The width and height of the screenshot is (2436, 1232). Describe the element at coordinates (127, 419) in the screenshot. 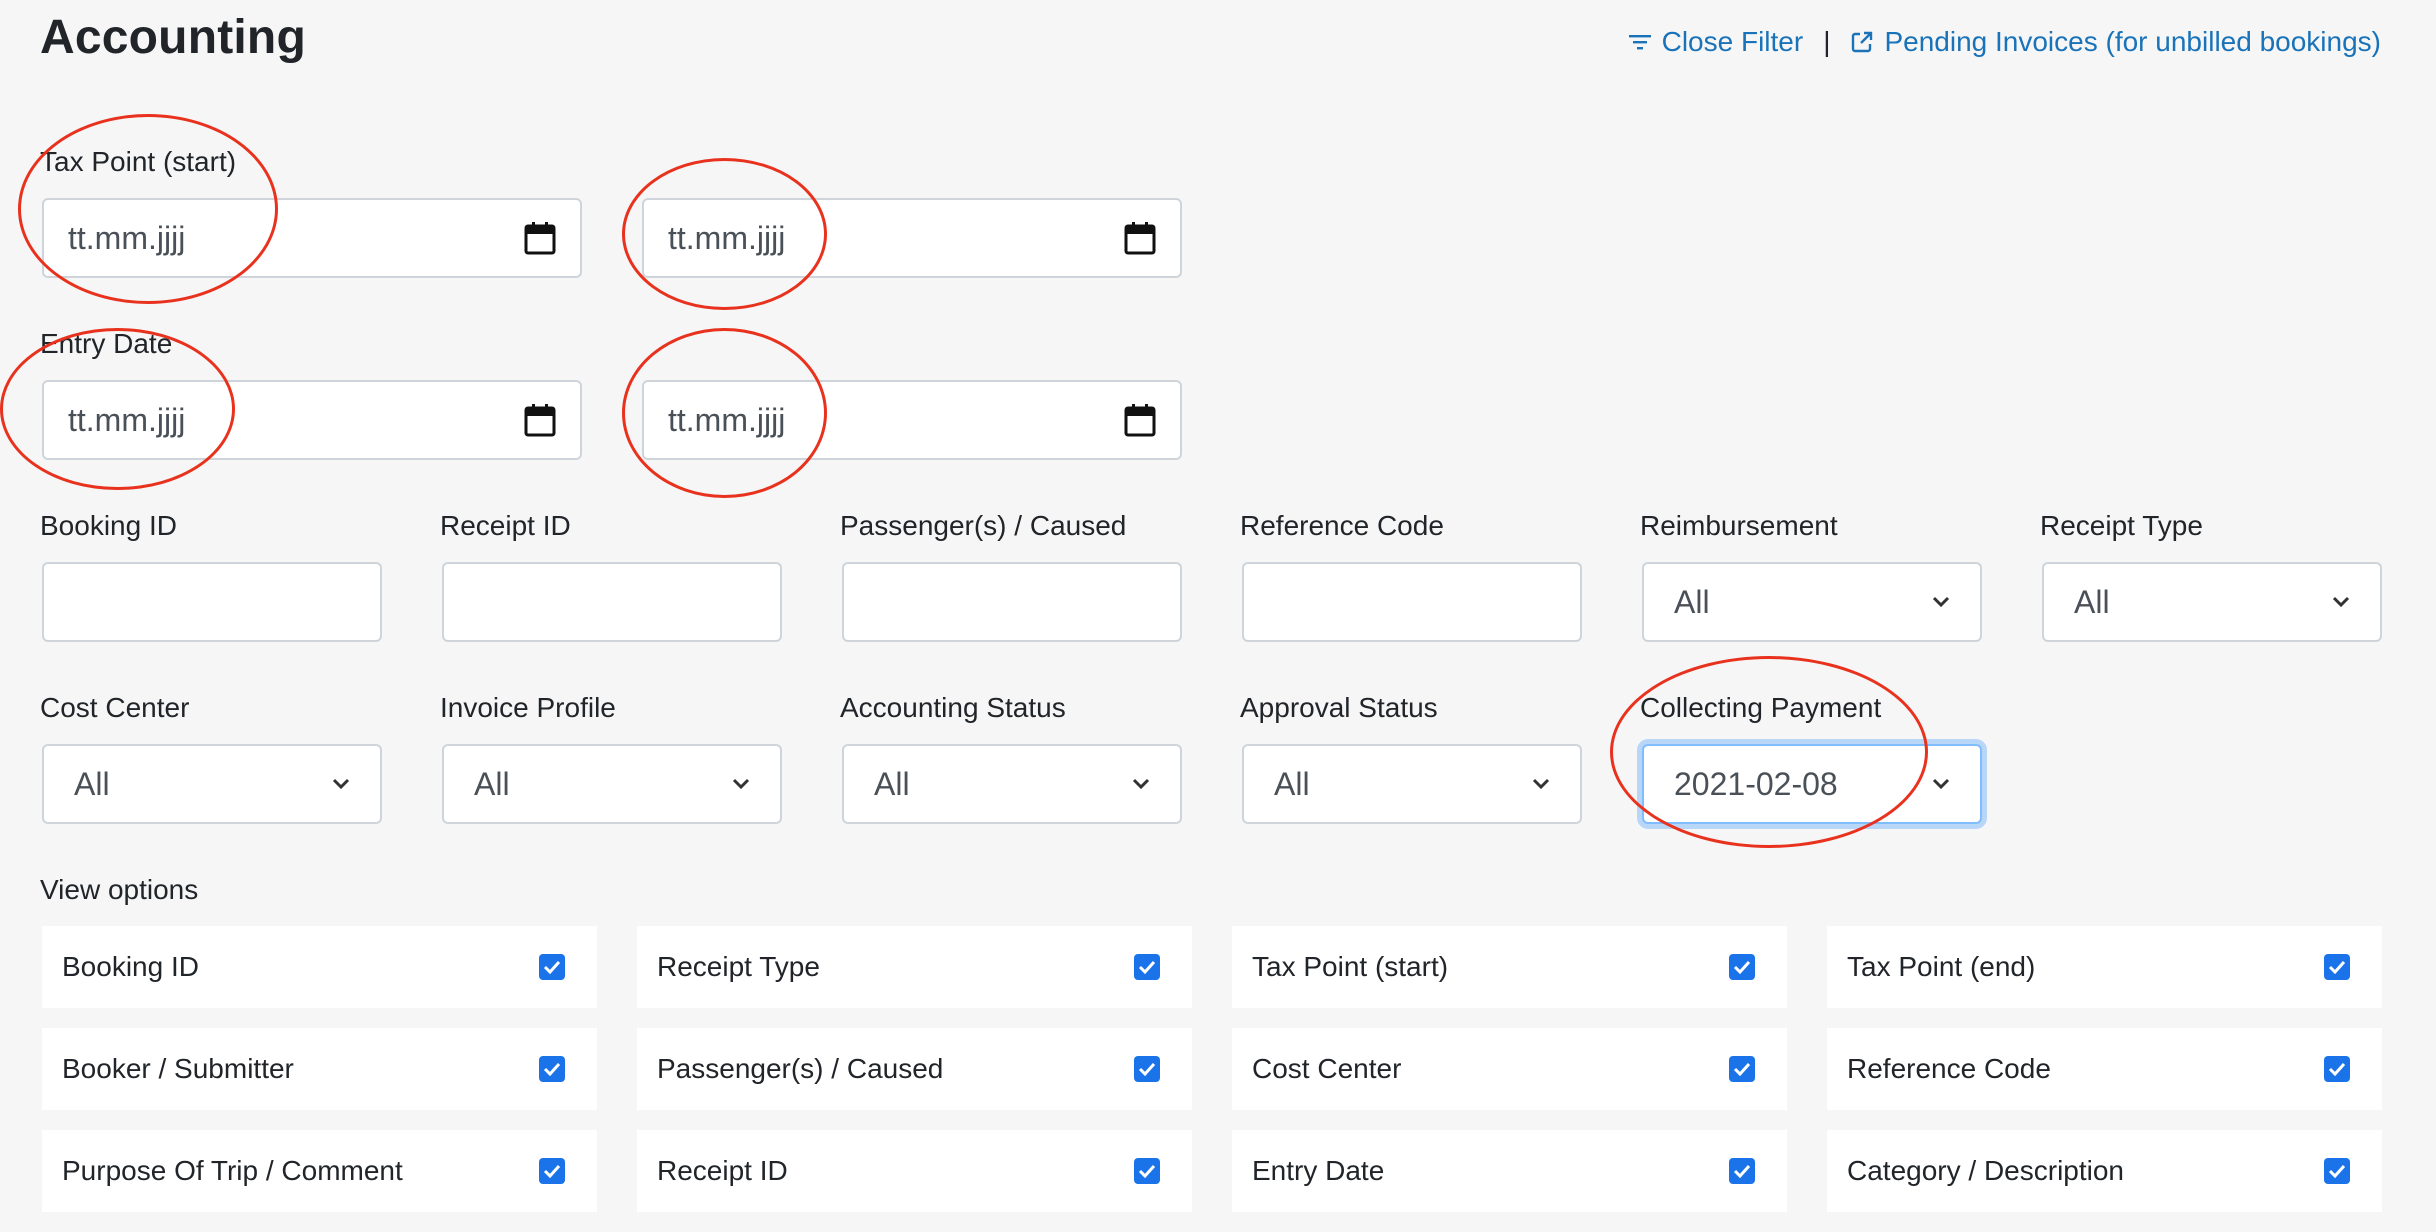

I see `entry-date-start-placeholder: tt.mm.jjjj` at that location.